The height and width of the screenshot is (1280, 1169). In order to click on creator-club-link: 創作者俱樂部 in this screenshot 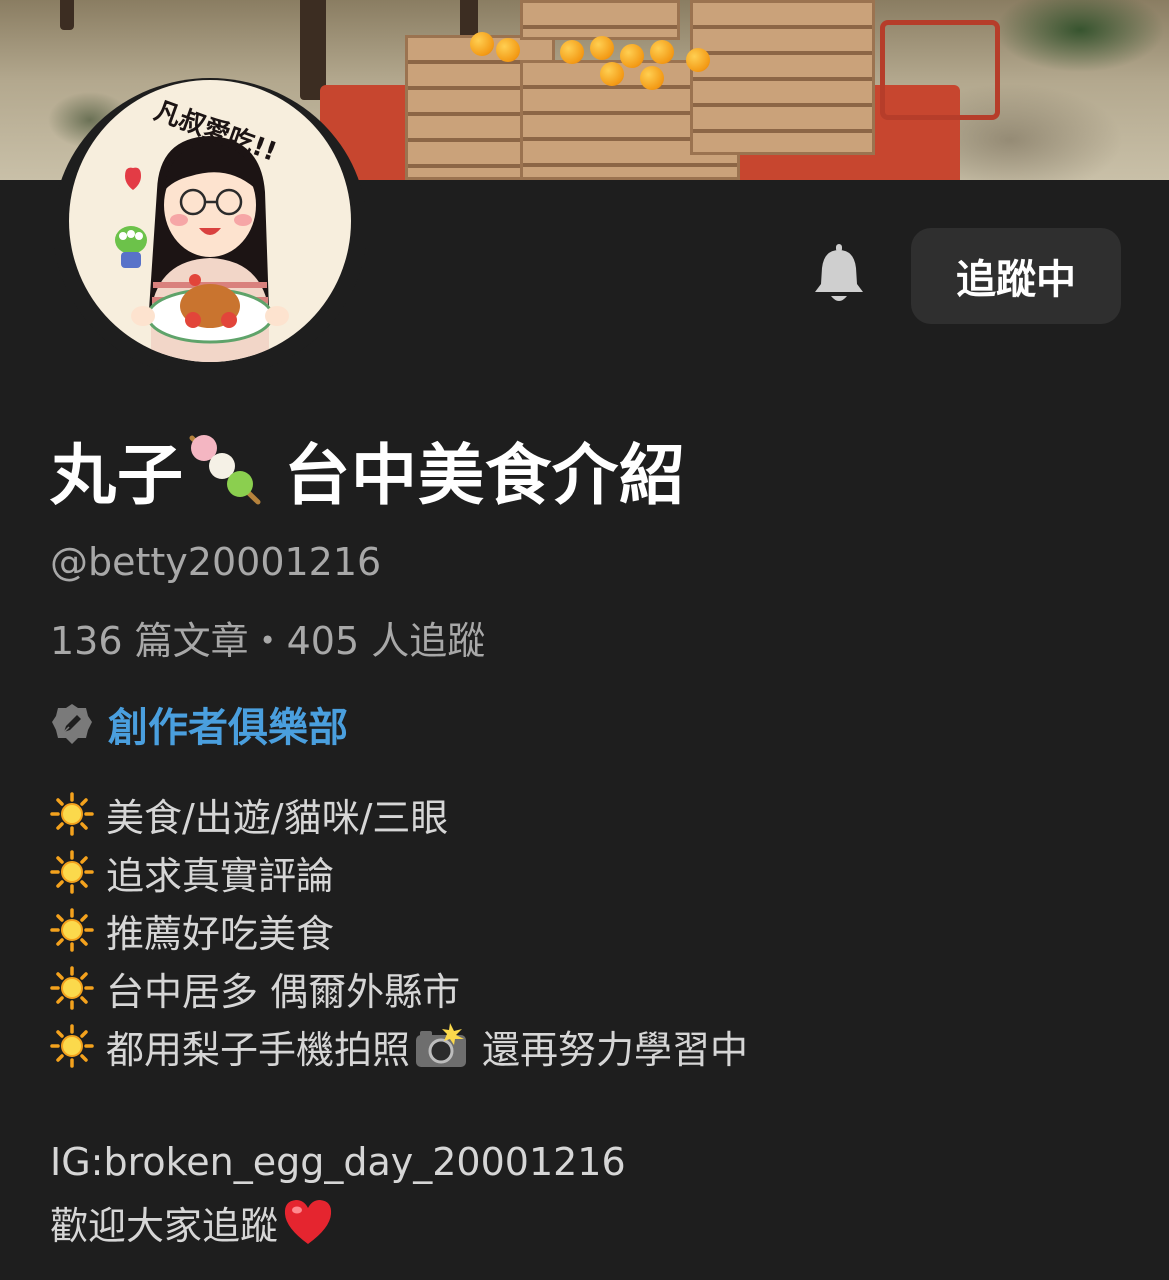, I will do `click(199, 724)`.